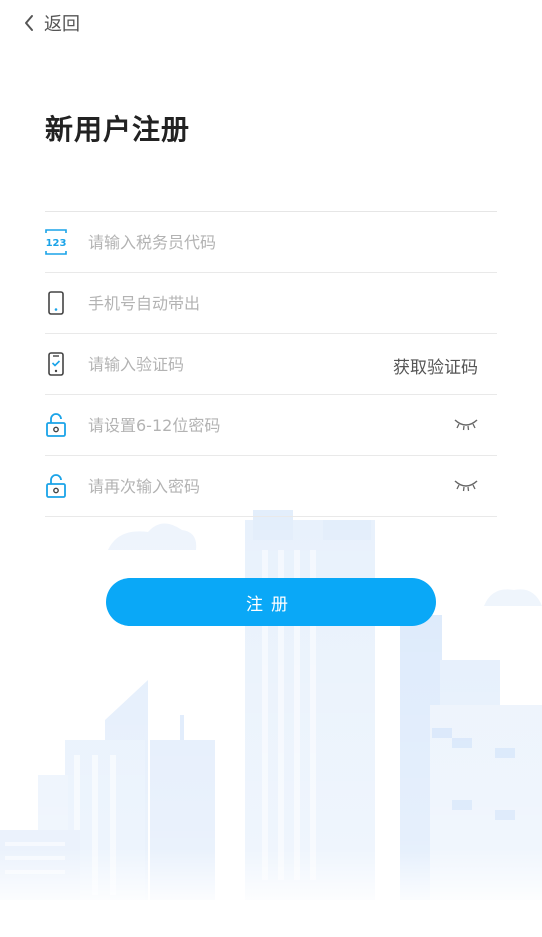 This screenshot has width=542, height=937. Describe the element at coordinates (118, 129) in the screenshot. I see `page-title: 新用户注册` at that location.